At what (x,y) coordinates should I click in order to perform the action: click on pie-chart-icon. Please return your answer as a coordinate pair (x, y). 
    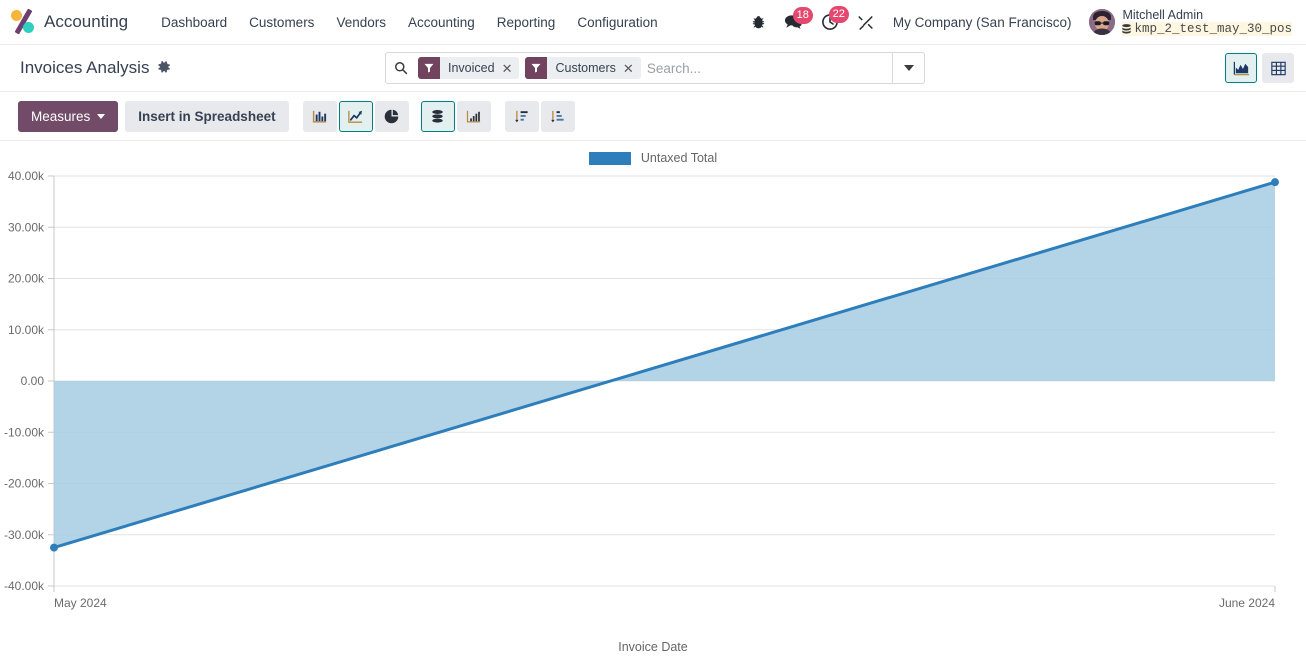
    Looking at the image, I should click on (391, 116).